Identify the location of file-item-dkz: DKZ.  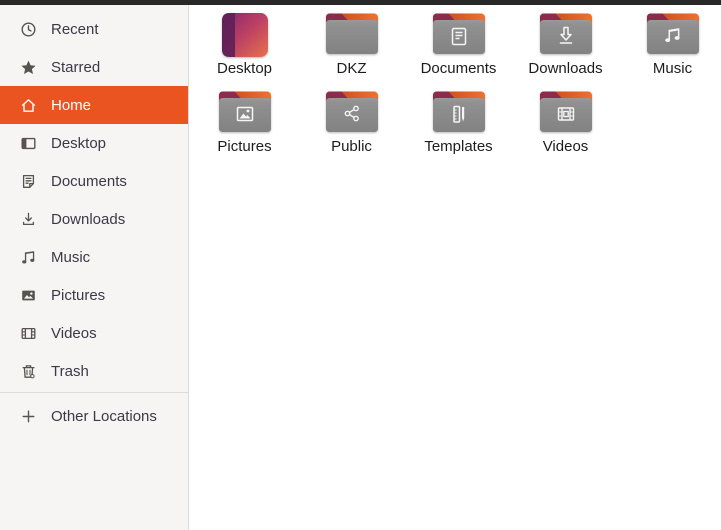
(351, 51).